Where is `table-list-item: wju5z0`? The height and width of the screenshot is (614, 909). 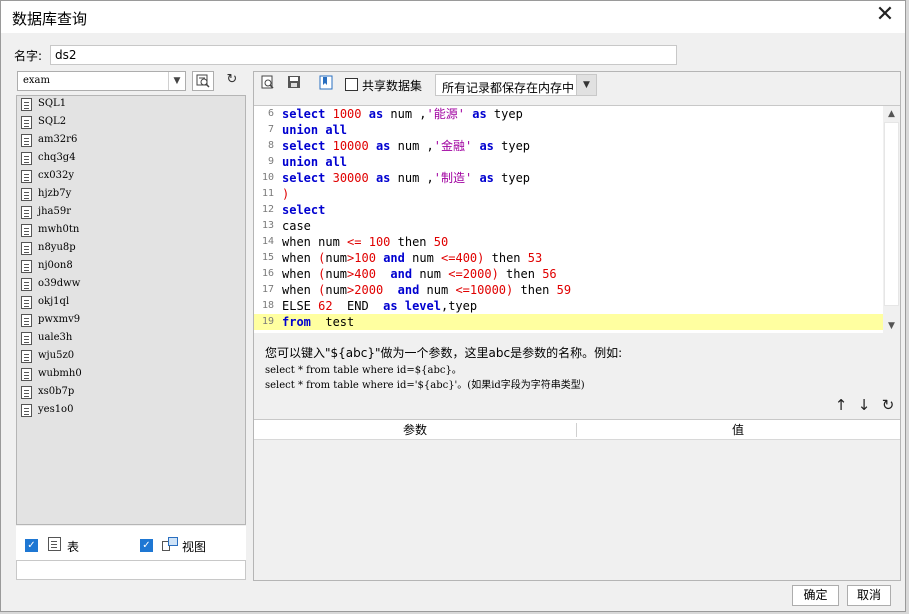
table-list-item: wju5z0 is located at coordinates (131, 357).